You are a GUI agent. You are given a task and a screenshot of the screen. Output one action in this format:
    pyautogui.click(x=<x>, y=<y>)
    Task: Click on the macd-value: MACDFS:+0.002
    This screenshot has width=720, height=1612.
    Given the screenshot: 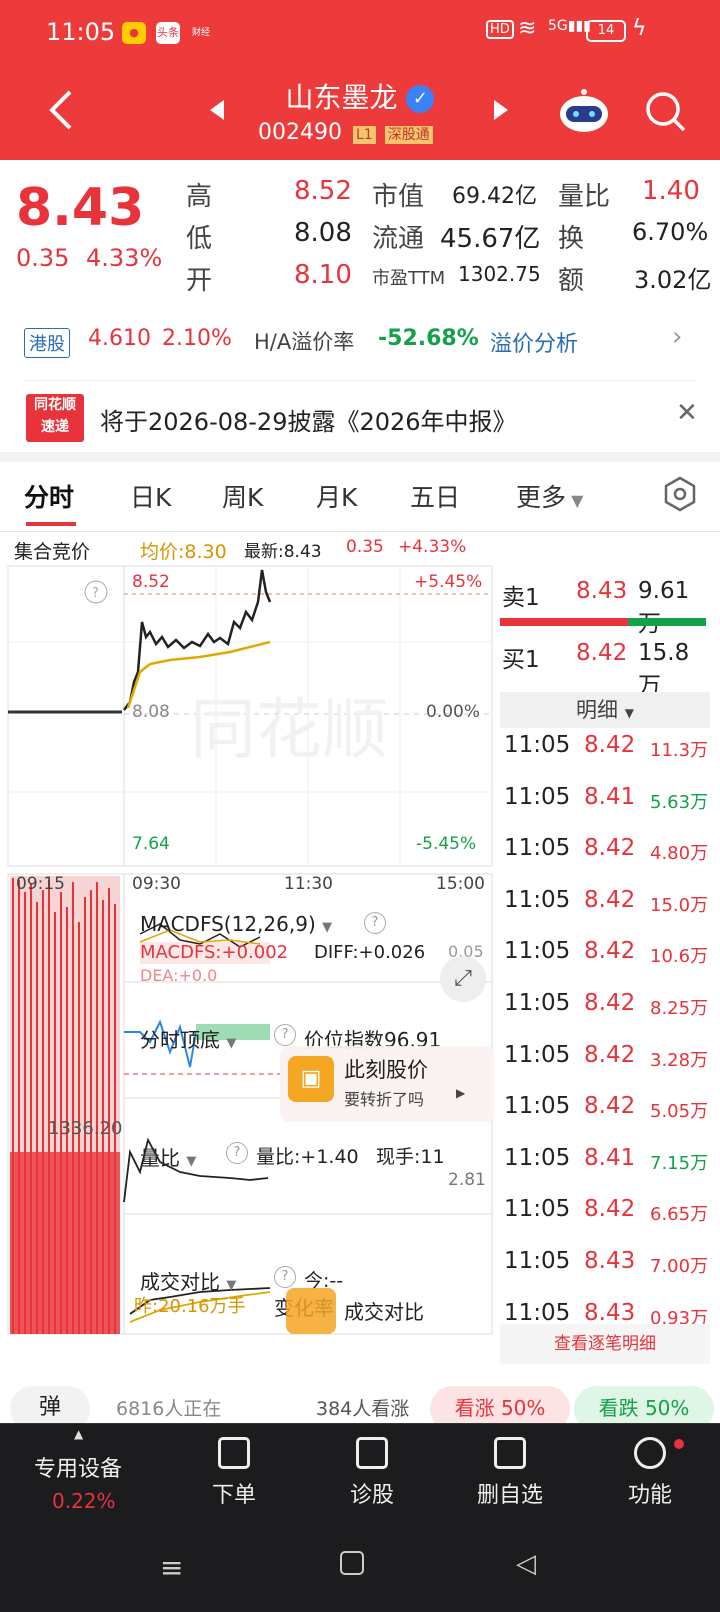 What is the action you would take?
    pyautogui.click(x=214, y=952)
    